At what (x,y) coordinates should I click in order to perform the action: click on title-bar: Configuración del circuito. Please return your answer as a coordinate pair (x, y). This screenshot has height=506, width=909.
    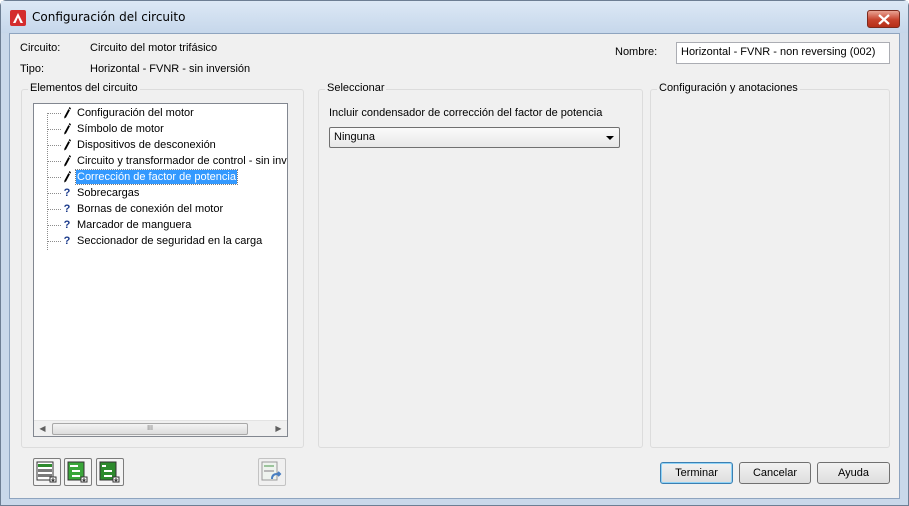
    Looking at the image, I should click on (454, 17).